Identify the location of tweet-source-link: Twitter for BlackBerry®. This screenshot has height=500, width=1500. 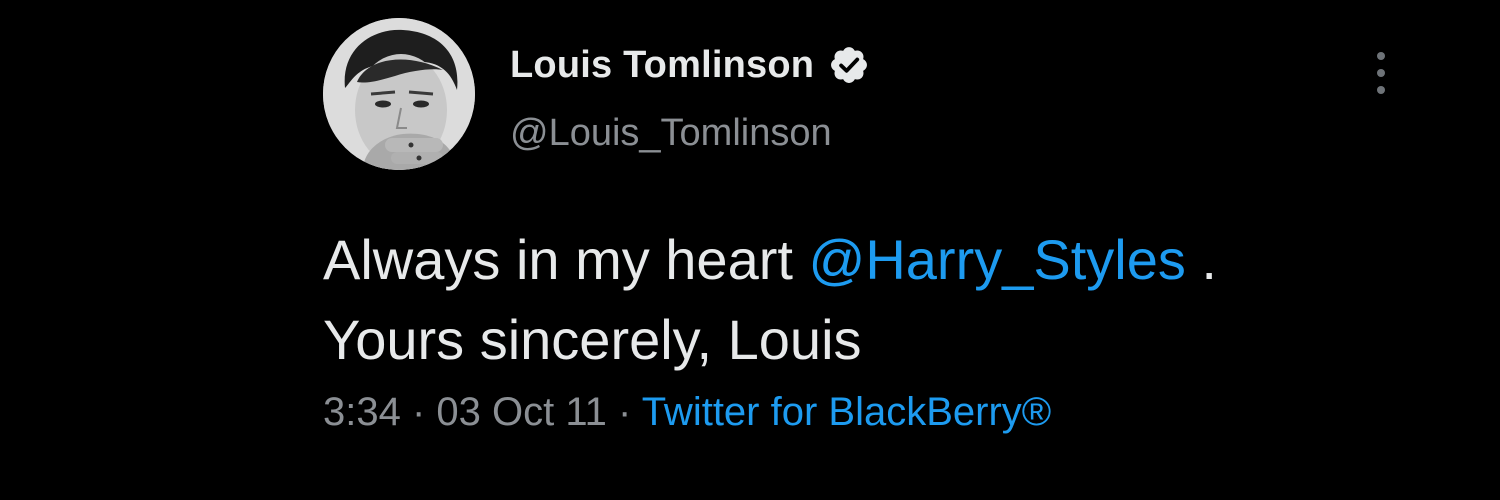
(847, 412).